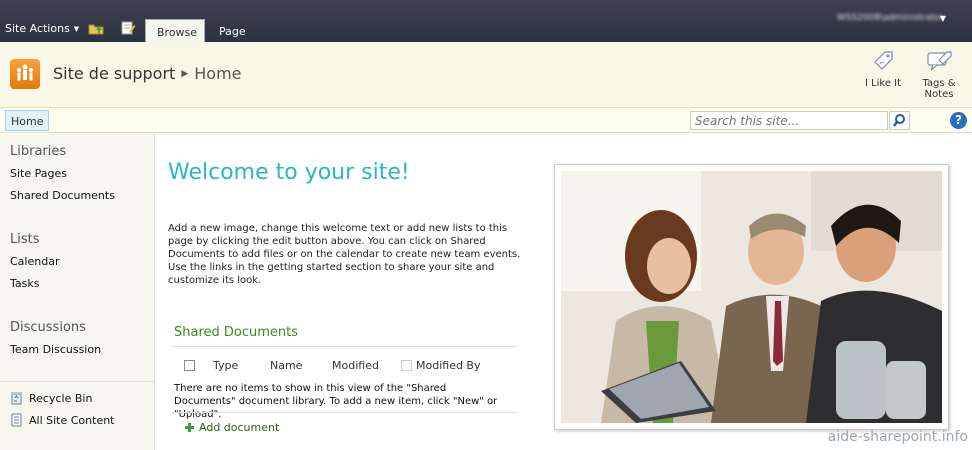 The height and width of the screenshot is (450, 972). I want to click on search-icon, so click(899, 120).